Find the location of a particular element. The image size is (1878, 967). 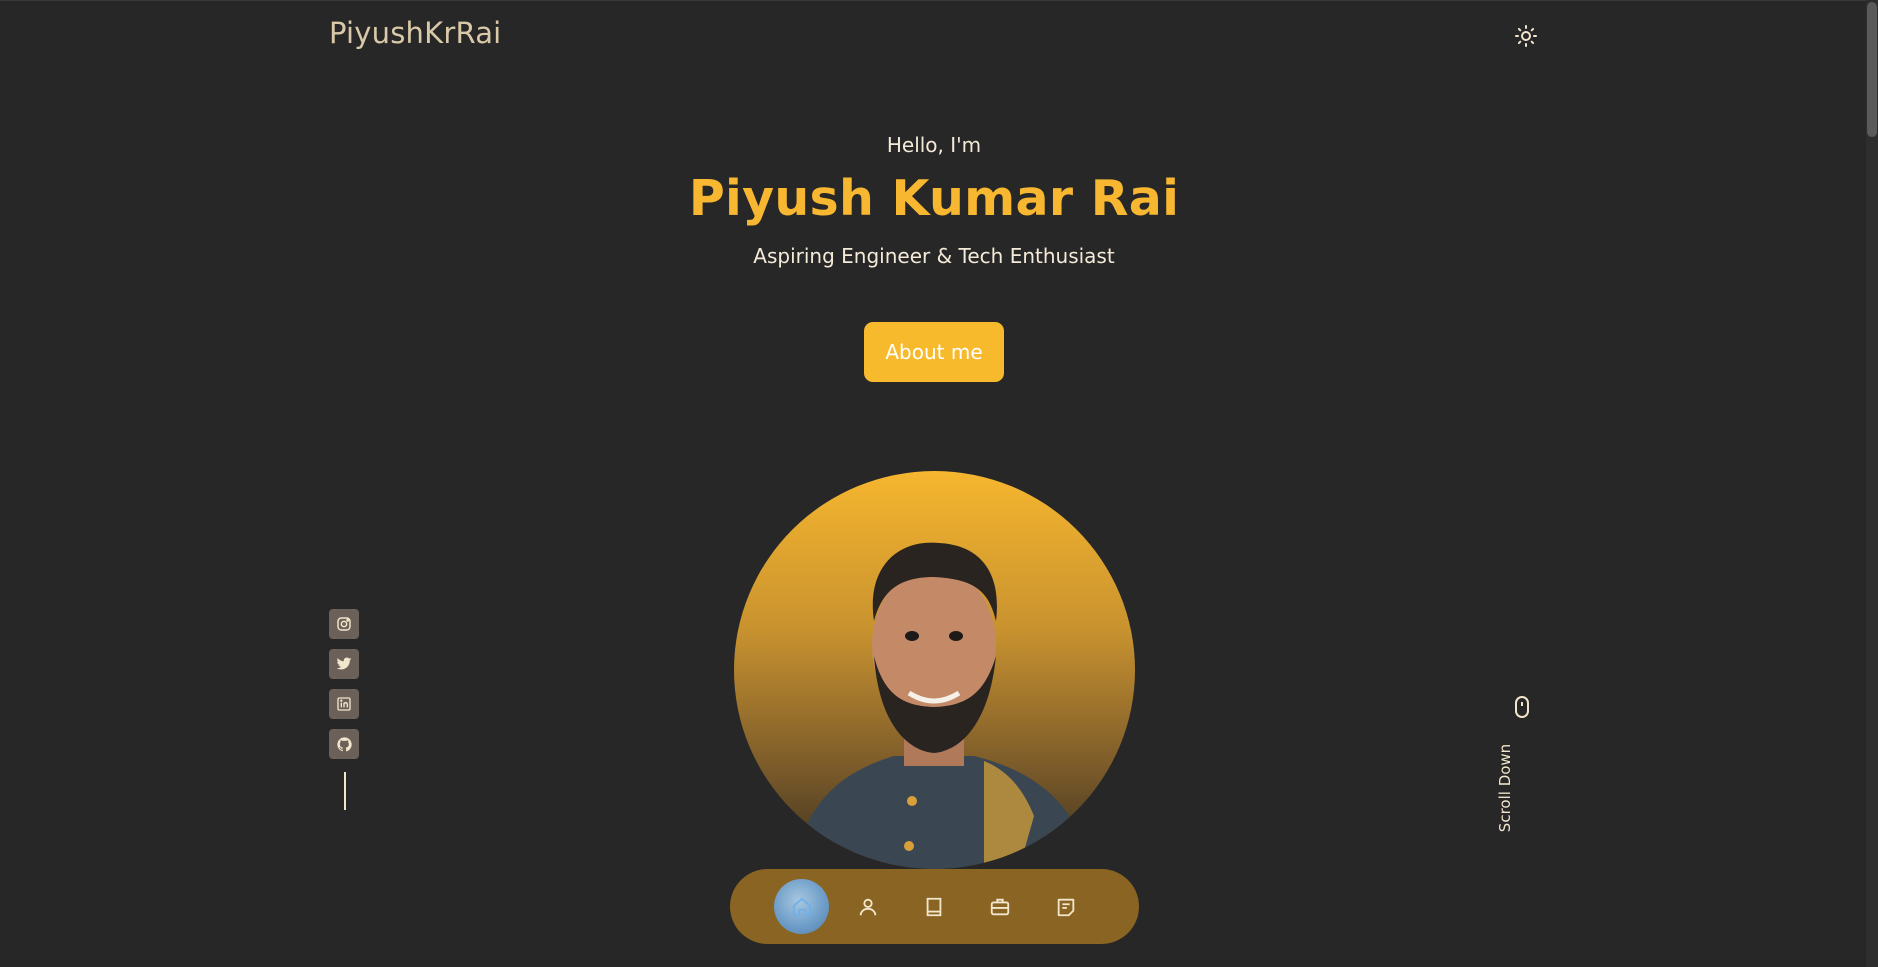

twitter-link is located at coordinates (344, 664).